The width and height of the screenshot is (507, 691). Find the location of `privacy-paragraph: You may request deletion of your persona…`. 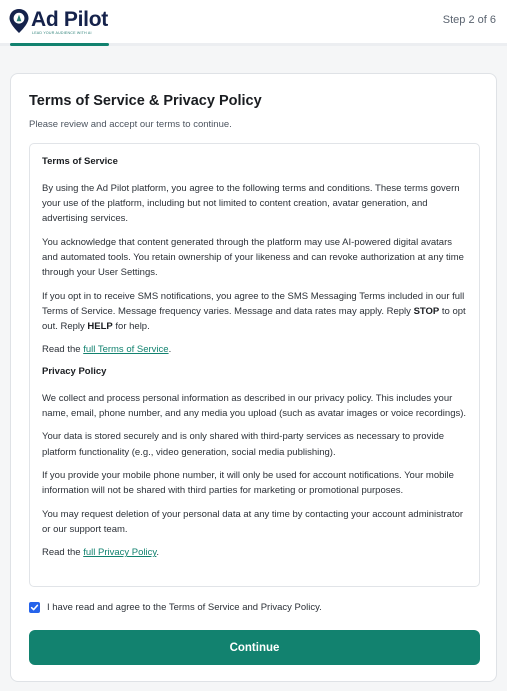

privacy-paragraph: You may request deletion of your persona… is located at coordinates (253, 521).